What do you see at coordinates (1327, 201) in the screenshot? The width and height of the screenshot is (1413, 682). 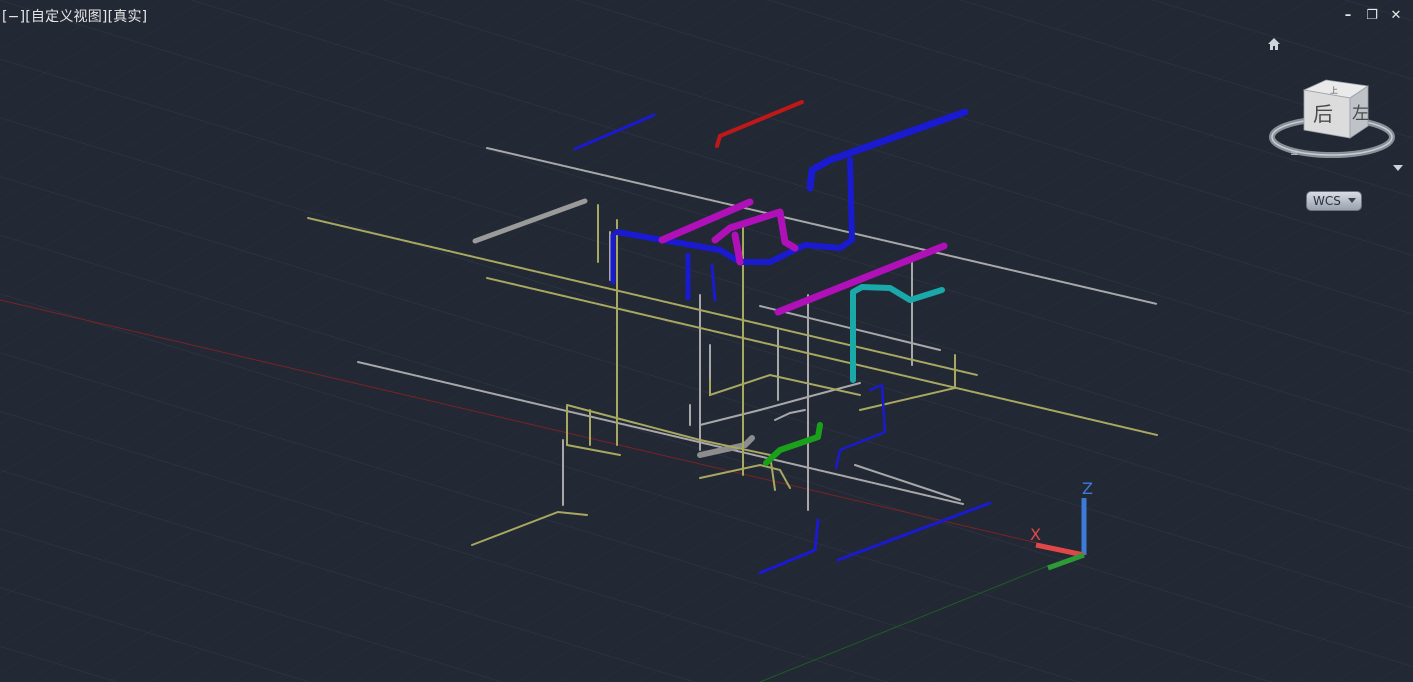 I see `wcs-label: WCS` at bounding box center [1327, 201].